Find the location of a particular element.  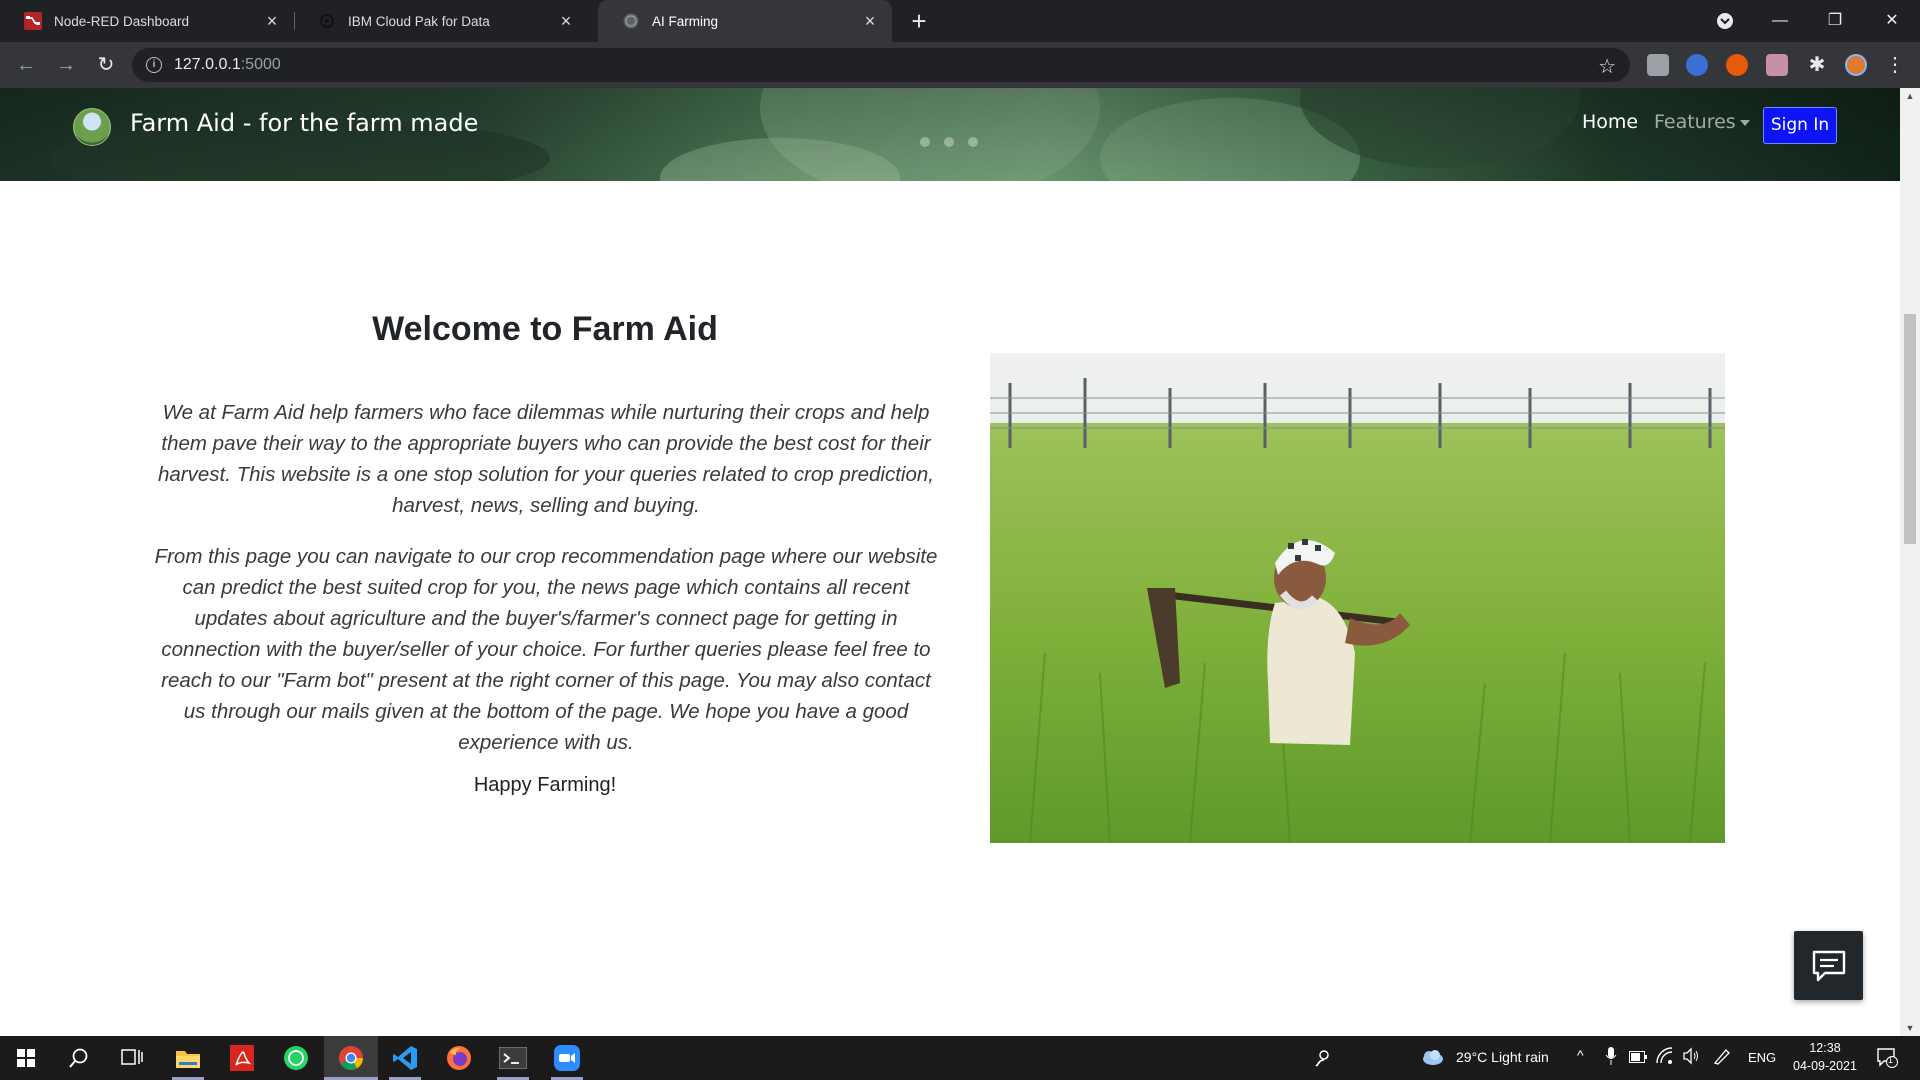

windows-taskbar: 29°C Light rain ^ ENG 12:38 04-09-2021 1 is located at coordinates (960, 1058).